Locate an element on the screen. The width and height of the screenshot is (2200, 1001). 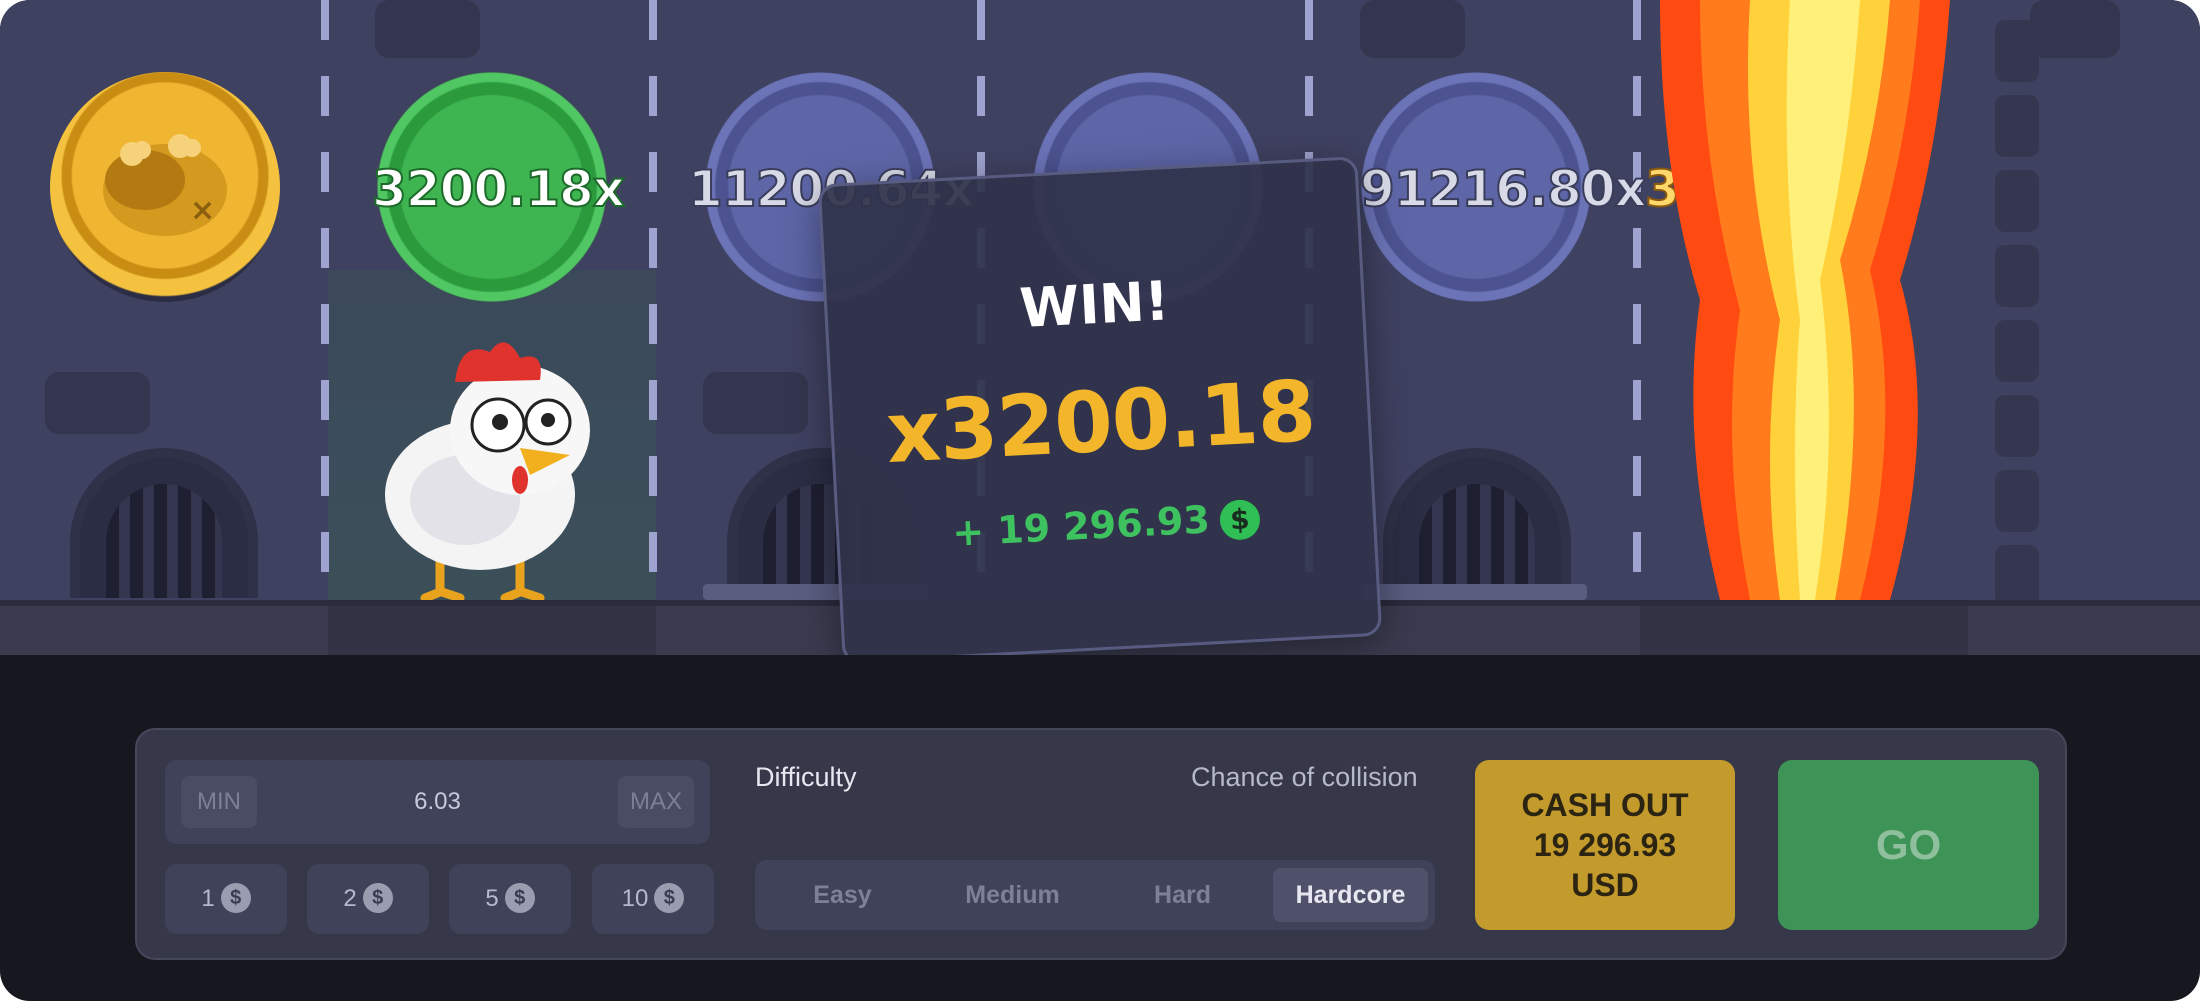
win-amount: + 19 296.93 $ is located at coordinates (1106, 525).